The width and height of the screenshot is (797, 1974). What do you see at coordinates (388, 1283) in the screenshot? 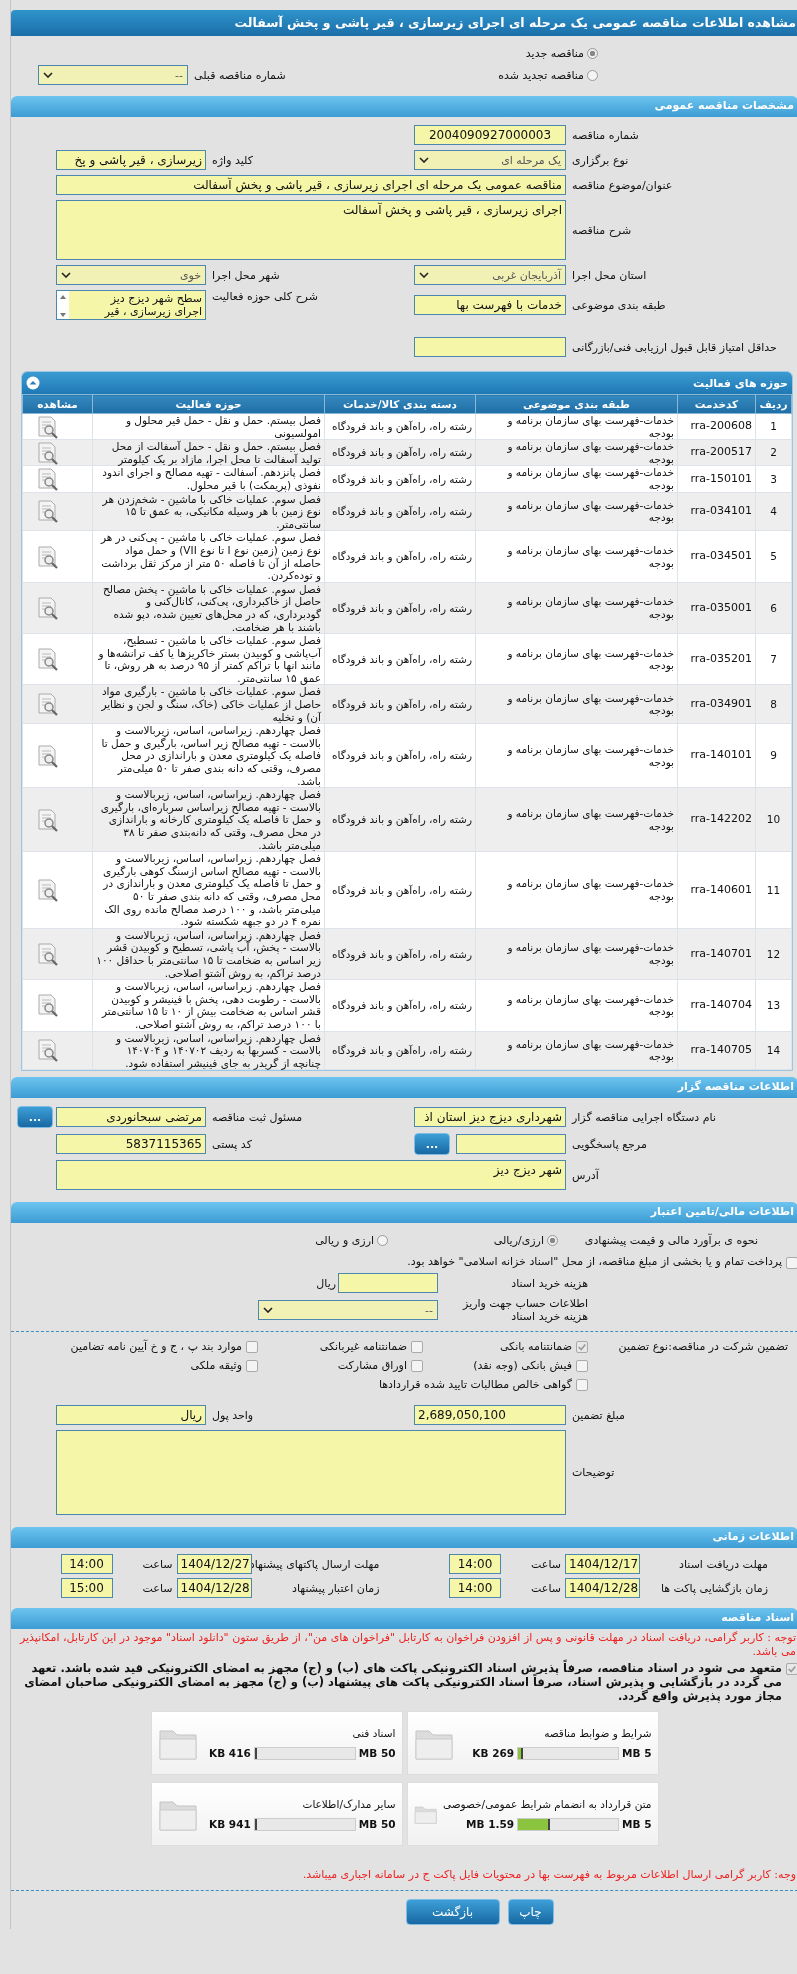
I see `document-cost-field` at bounding box center [388, 1283].